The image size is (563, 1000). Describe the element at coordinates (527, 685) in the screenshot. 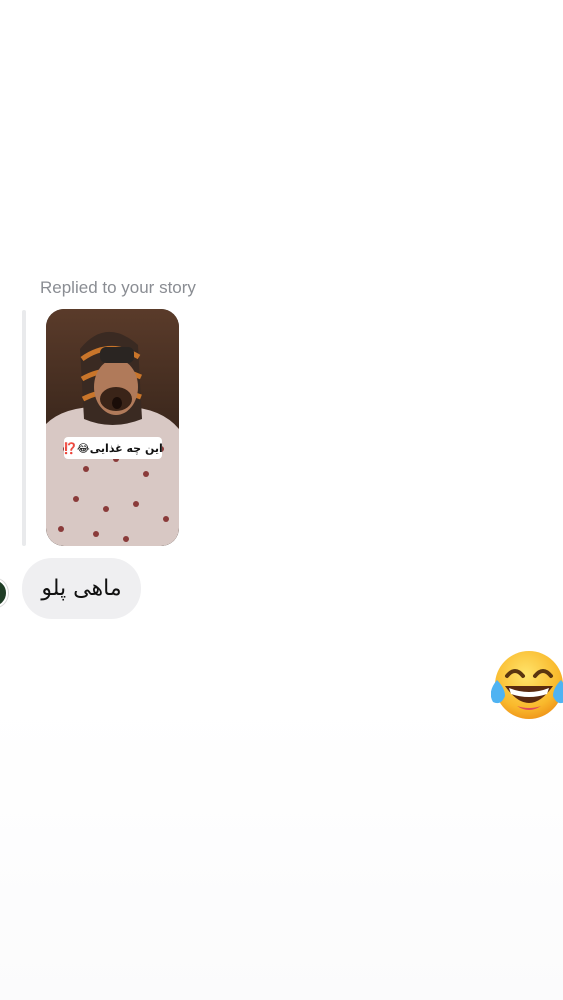

I see `face-with-tears-of-joy-icon` at that location.